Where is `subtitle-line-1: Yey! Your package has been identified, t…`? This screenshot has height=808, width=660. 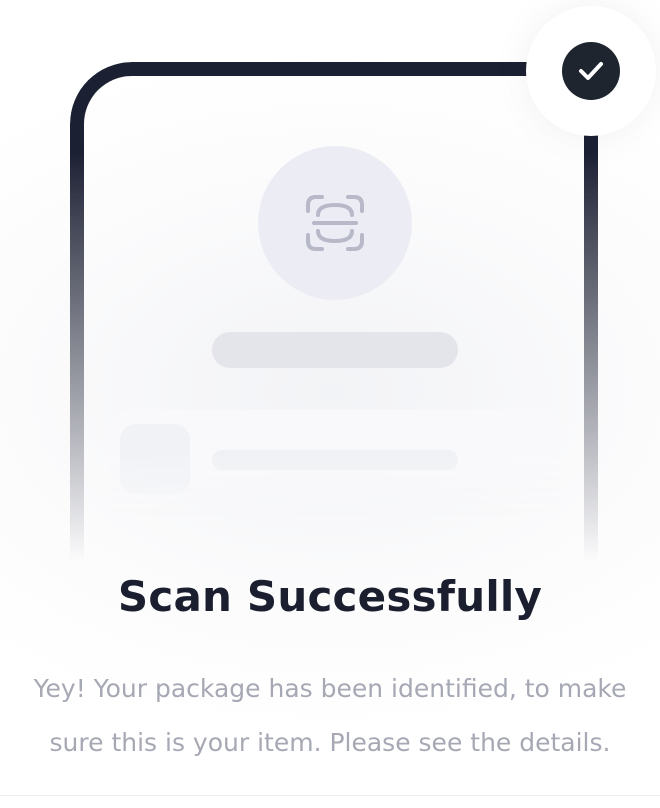 subtitle-line-1: Yey! Your package has been identified, t… is located at coordinates (330, 688).